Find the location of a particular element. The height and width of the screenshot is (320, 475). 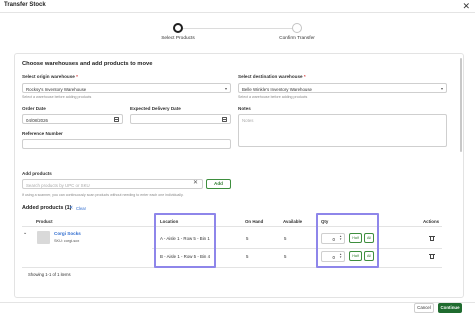

close-icon: ✕ is located at coordinates (466, 6).